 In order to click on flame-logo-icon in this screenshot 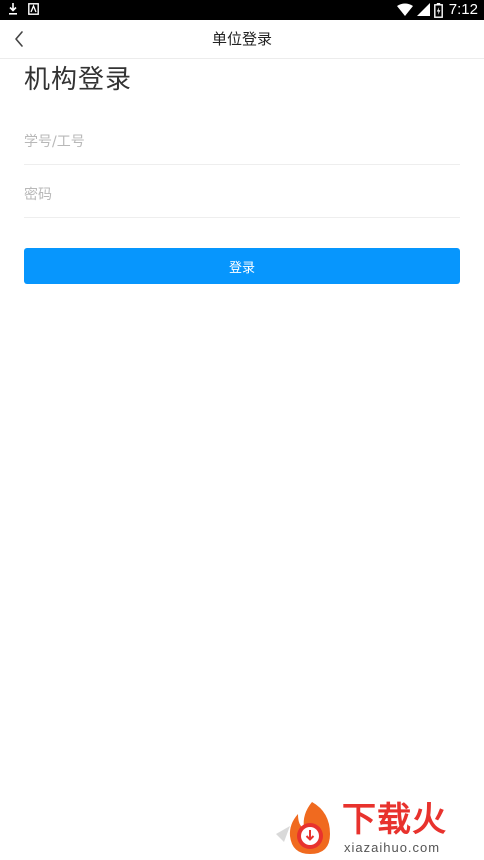, I will do `click(303, 828)`.